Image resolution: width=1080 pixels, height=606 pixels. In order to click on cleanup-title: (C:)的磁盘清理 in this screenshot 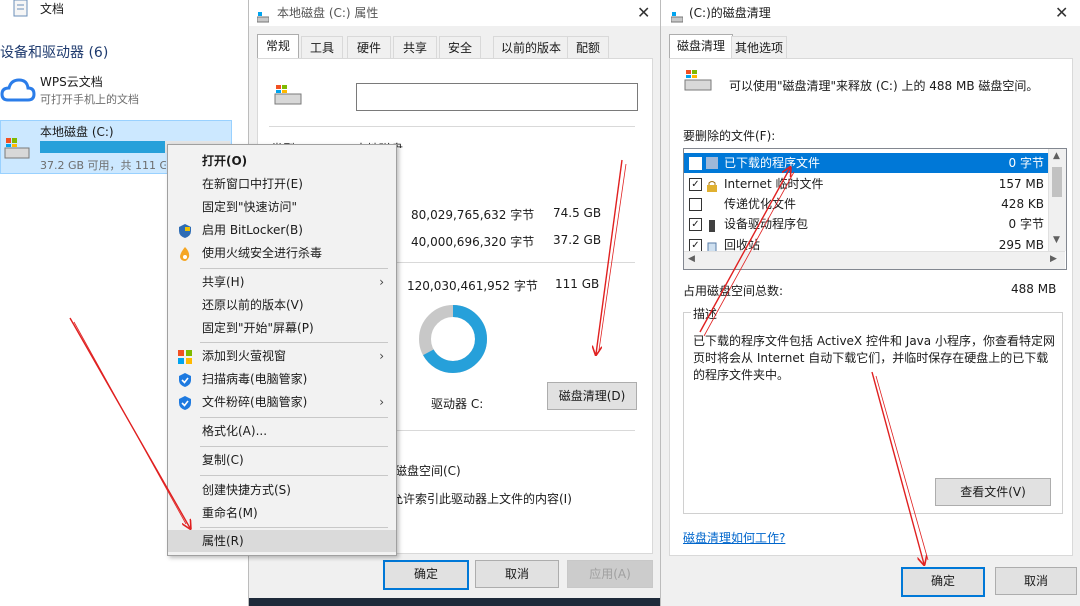, I will do `click(730, 13)`.